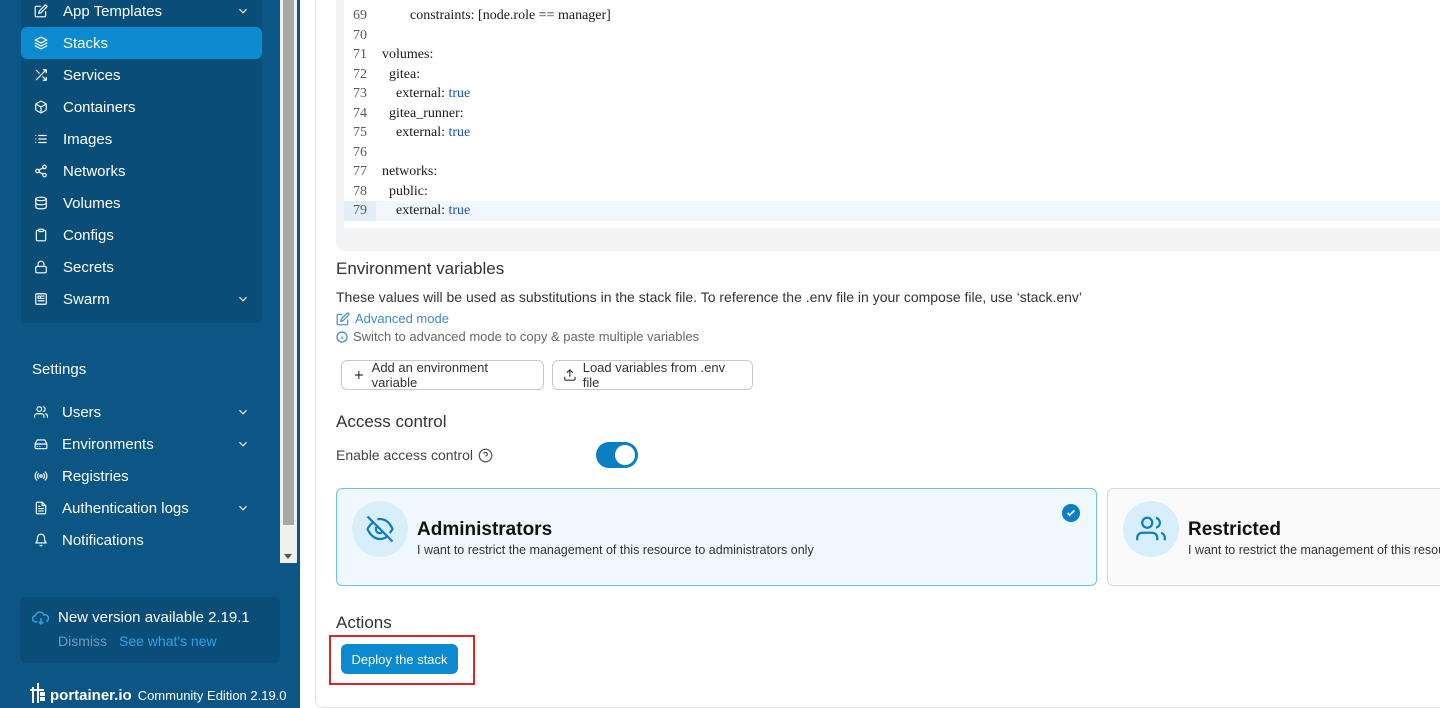  What do you see at coordinates (360, 74) in the screenshot?
I see `line-number: 72` at bounding box center [360, 74].